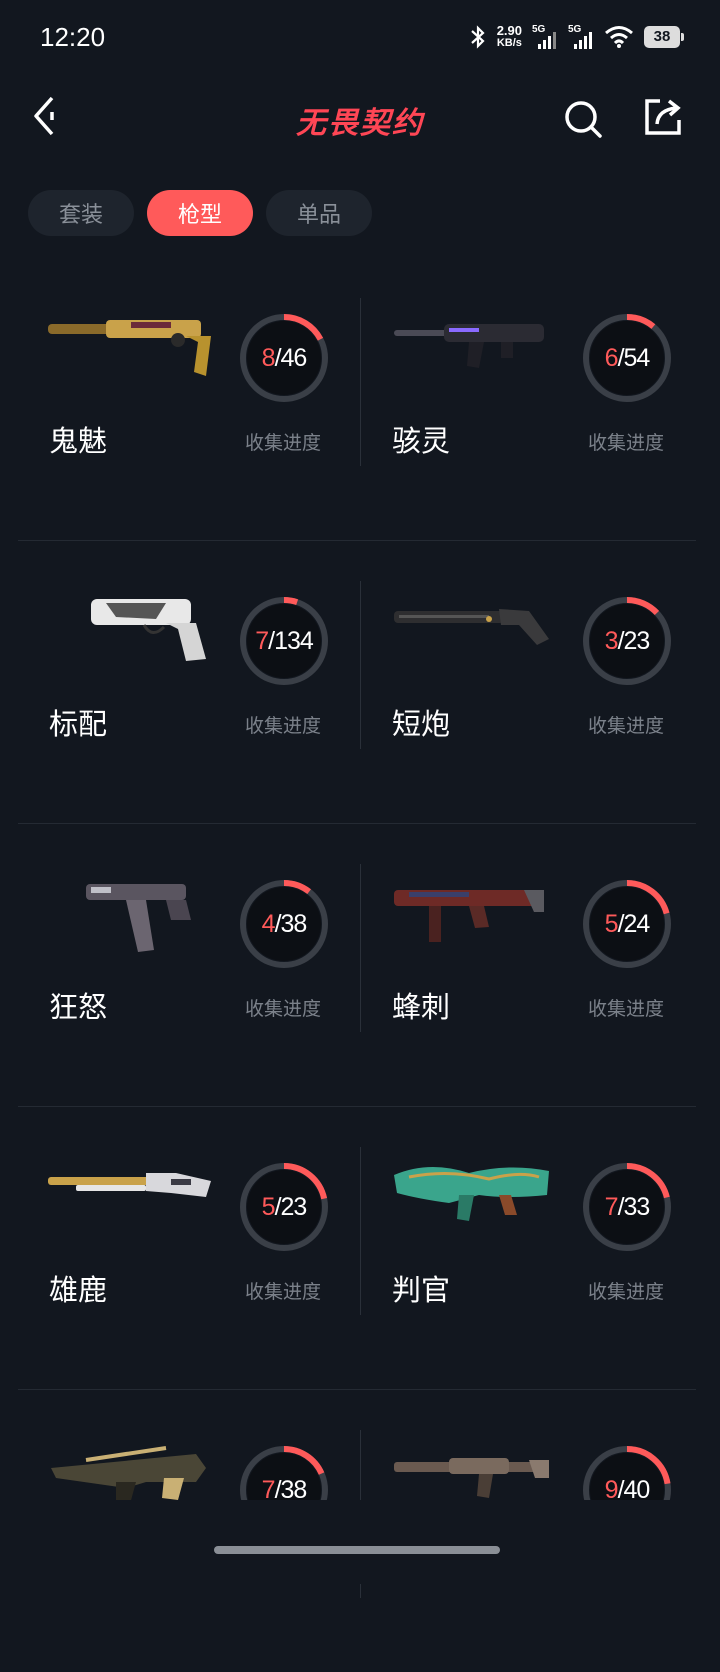 This screenshot has height=1672, width=720. I want to click on status-icons: 2.90 KB/s 5G 5G 38, so click(576, 36).